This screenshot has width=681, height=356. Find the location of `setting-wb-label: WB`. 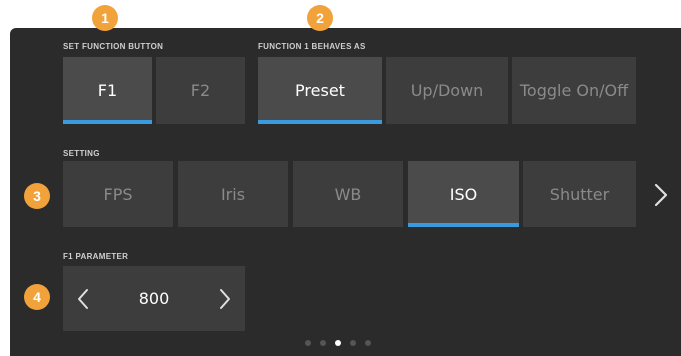

setting-wb-label: WB is located at coordinates (348, 194).